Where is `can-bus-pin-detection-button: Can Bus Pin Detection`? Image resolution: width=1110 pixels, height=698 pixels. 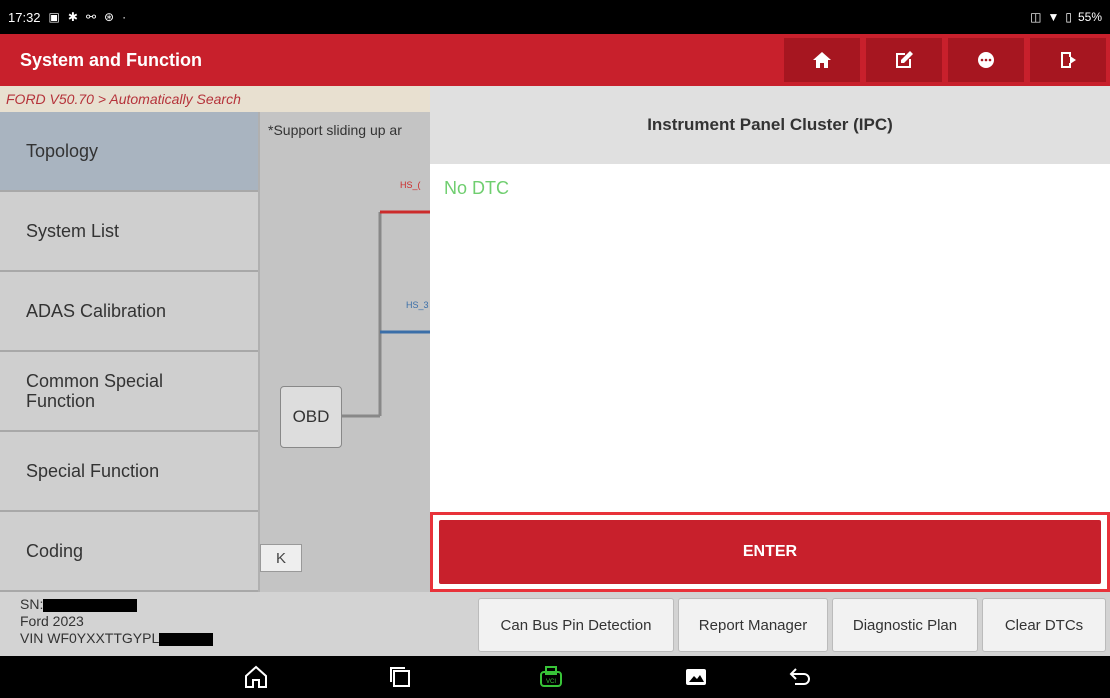 can-bus-pin-detection-button: Can Bus Pin Detection is located at coordinates (576, 625).